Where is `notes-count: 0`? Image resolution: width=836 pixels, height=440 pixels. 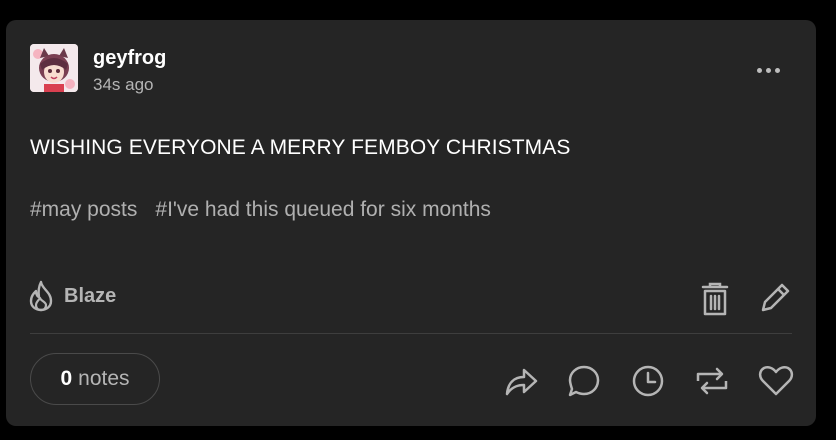 notes-count: 0 is located at coordinates (66, 378).